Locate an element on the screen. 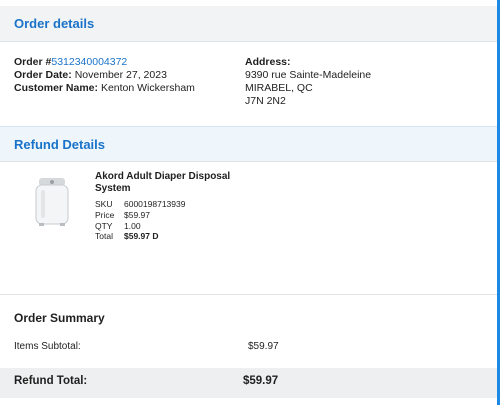 The height and width of the screenshot is (405, 500). customer-name-row: Customer Name: Kenton Wickersham is located at coordinates (104, 88).